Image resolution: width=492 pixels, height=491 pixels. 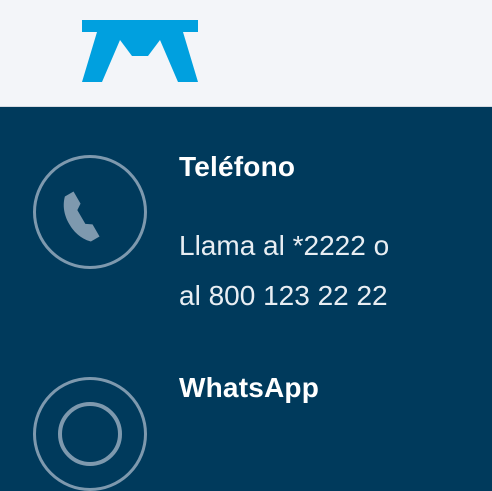 What do you see at coordinates (90, 212) in the screenshot?
I see `phone-icon` at bounding box center [90, 212].